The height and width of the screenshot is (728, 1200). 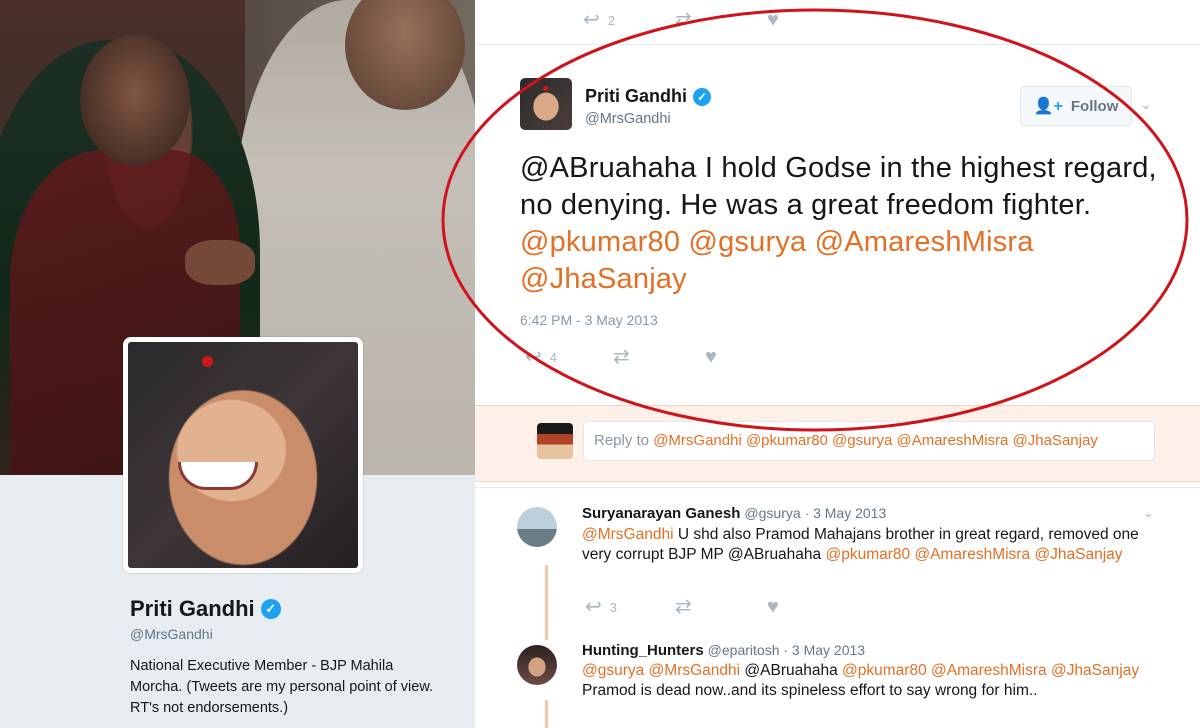 I want to click on like-action: ♥, so click(x=773, y=20).